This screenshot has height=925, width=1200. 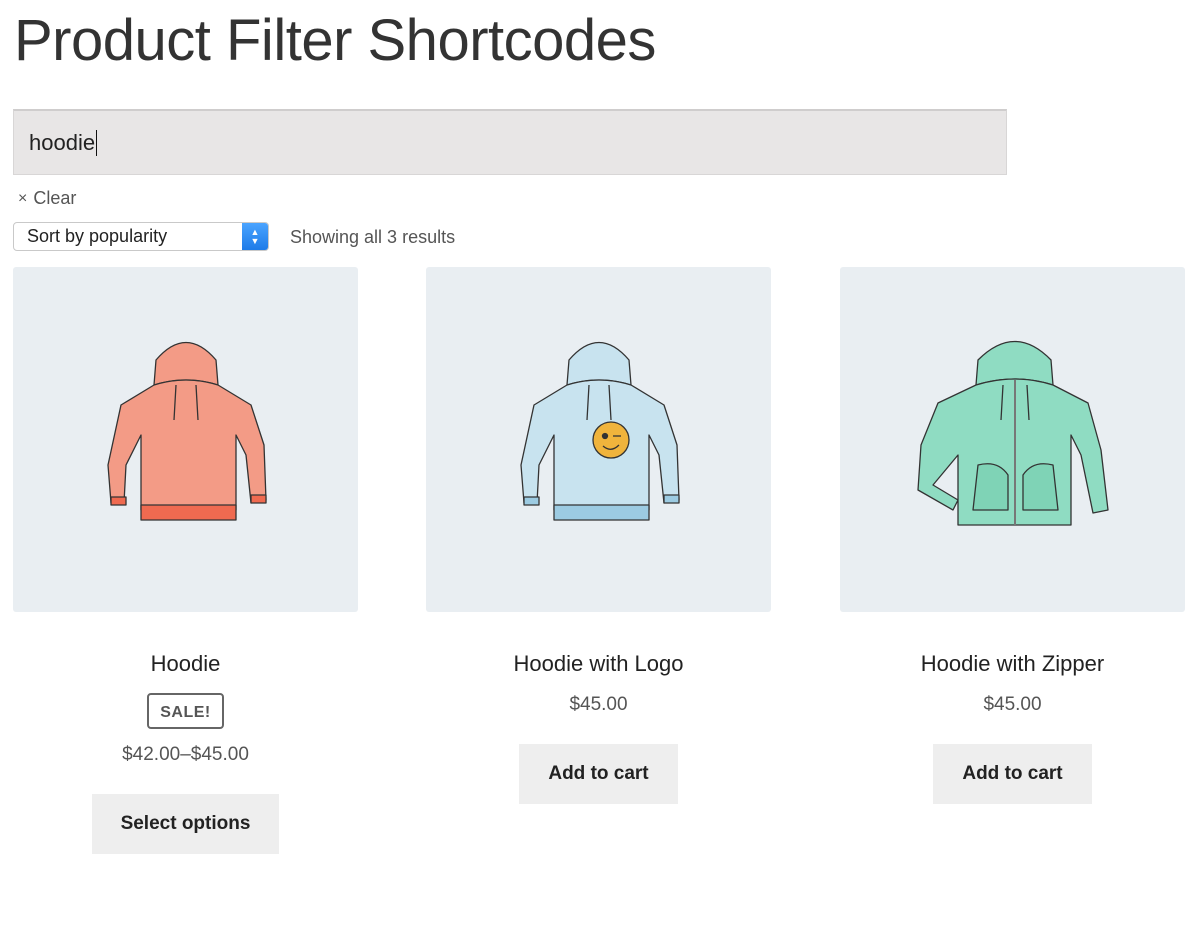 What do you see at coordinates (255, 240) in the screenshot?
I see `chevron-down-icon: ▼` at bounding box center [255, 240].